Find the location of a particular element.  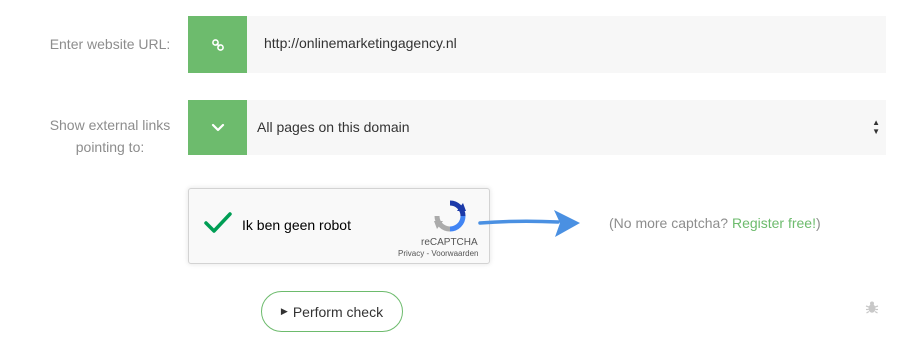

chevron-down-icon is located at coordinates (217, 127).